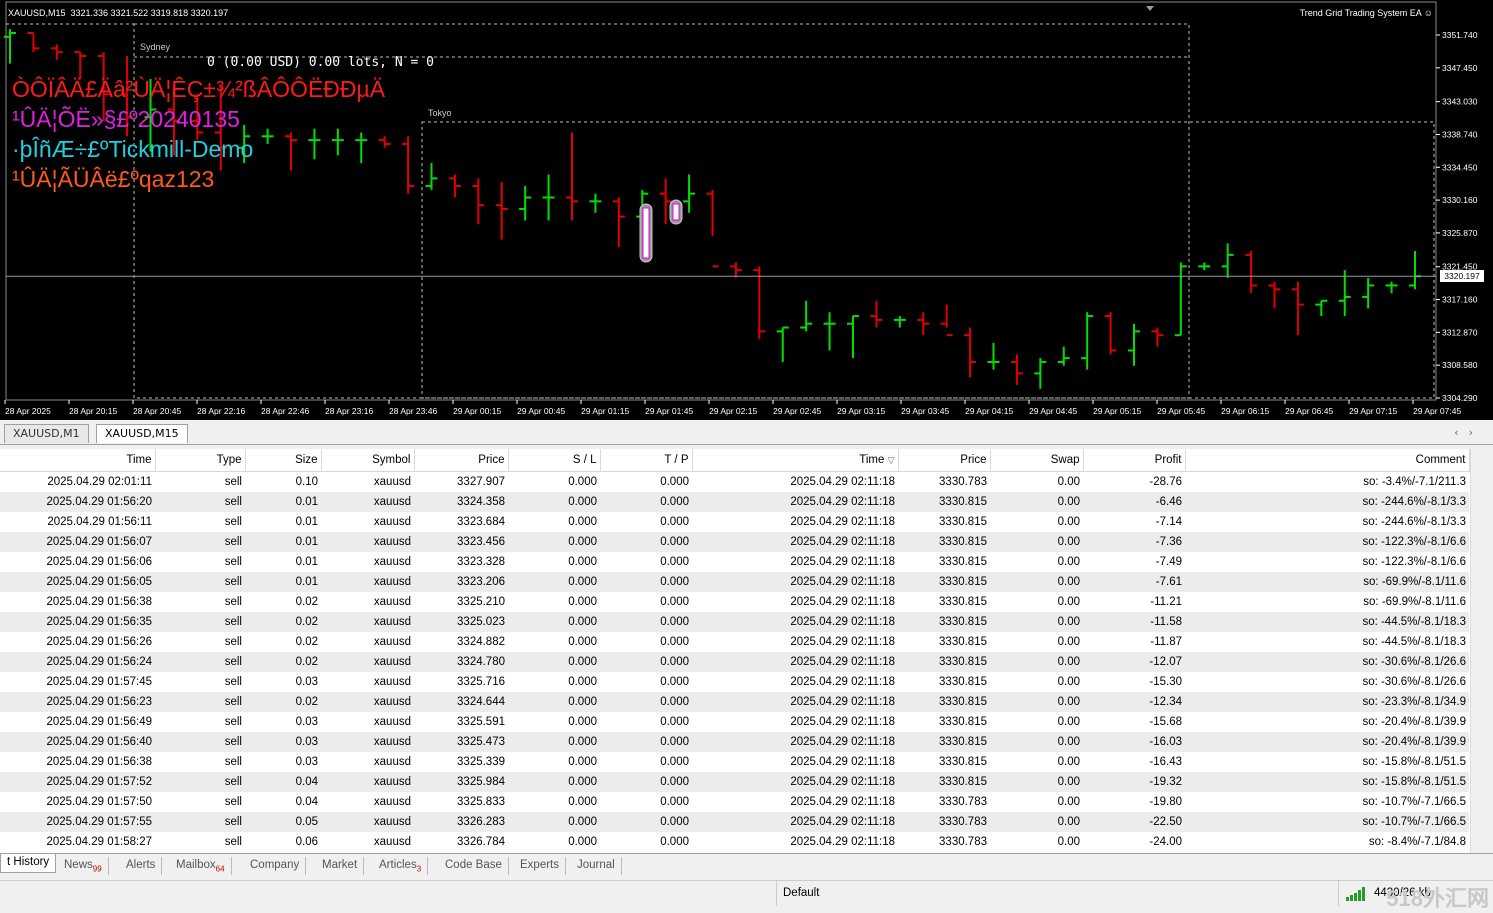 Image resolution: width=1493 pixels, height=913 pixels. What do you see at coordinates (842, 762) in the screenshot?
I see `table-cell: 2025.04.29 02:11:18` at bounding box center [842, 762].